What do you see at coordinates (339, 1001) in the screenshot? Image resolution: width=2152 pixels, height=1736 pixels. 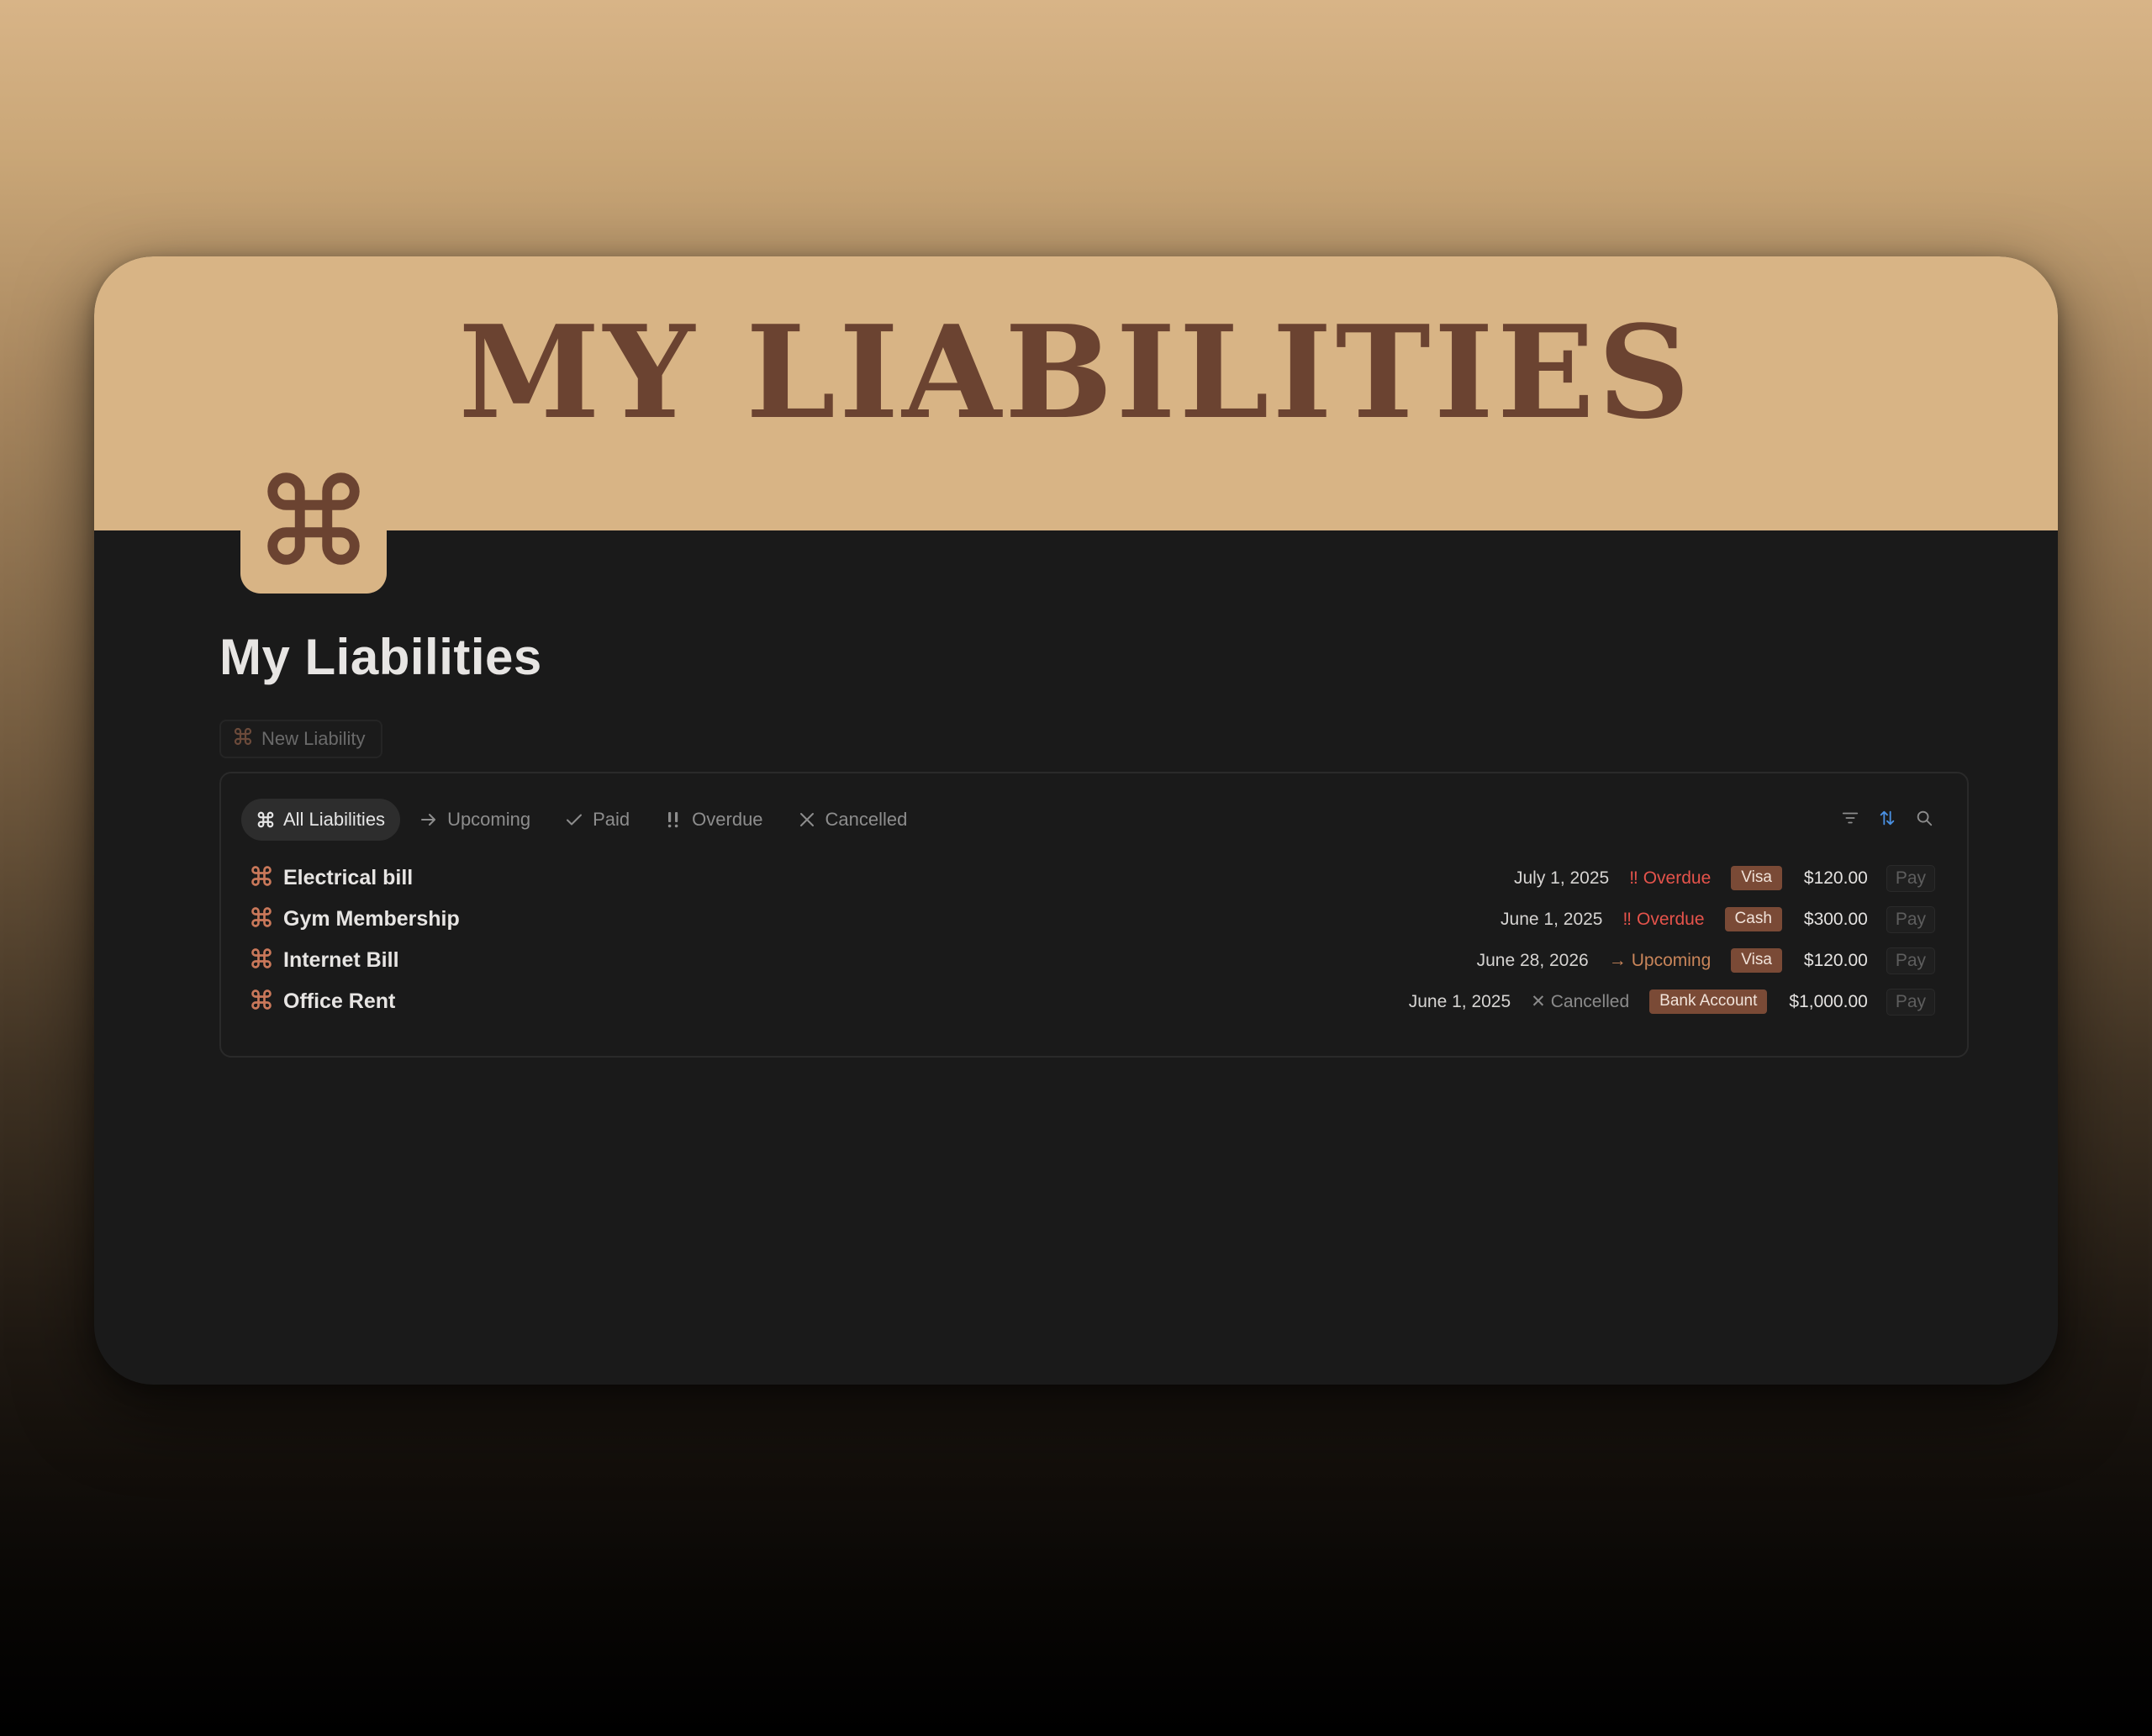 I see `row-name: Office Rent` at bounding box center [339, 1001].